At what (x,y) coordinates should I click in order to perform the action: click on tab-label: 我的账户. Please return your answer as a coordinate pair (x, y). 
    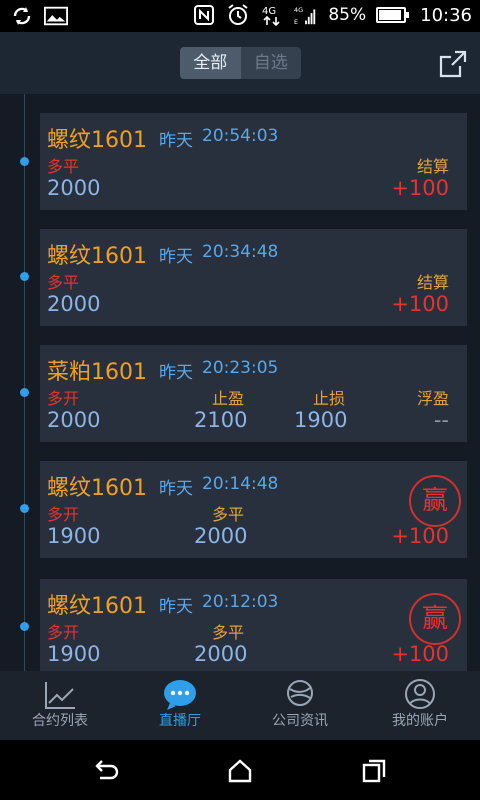
    Looking at the image, I should click on (420, 721).